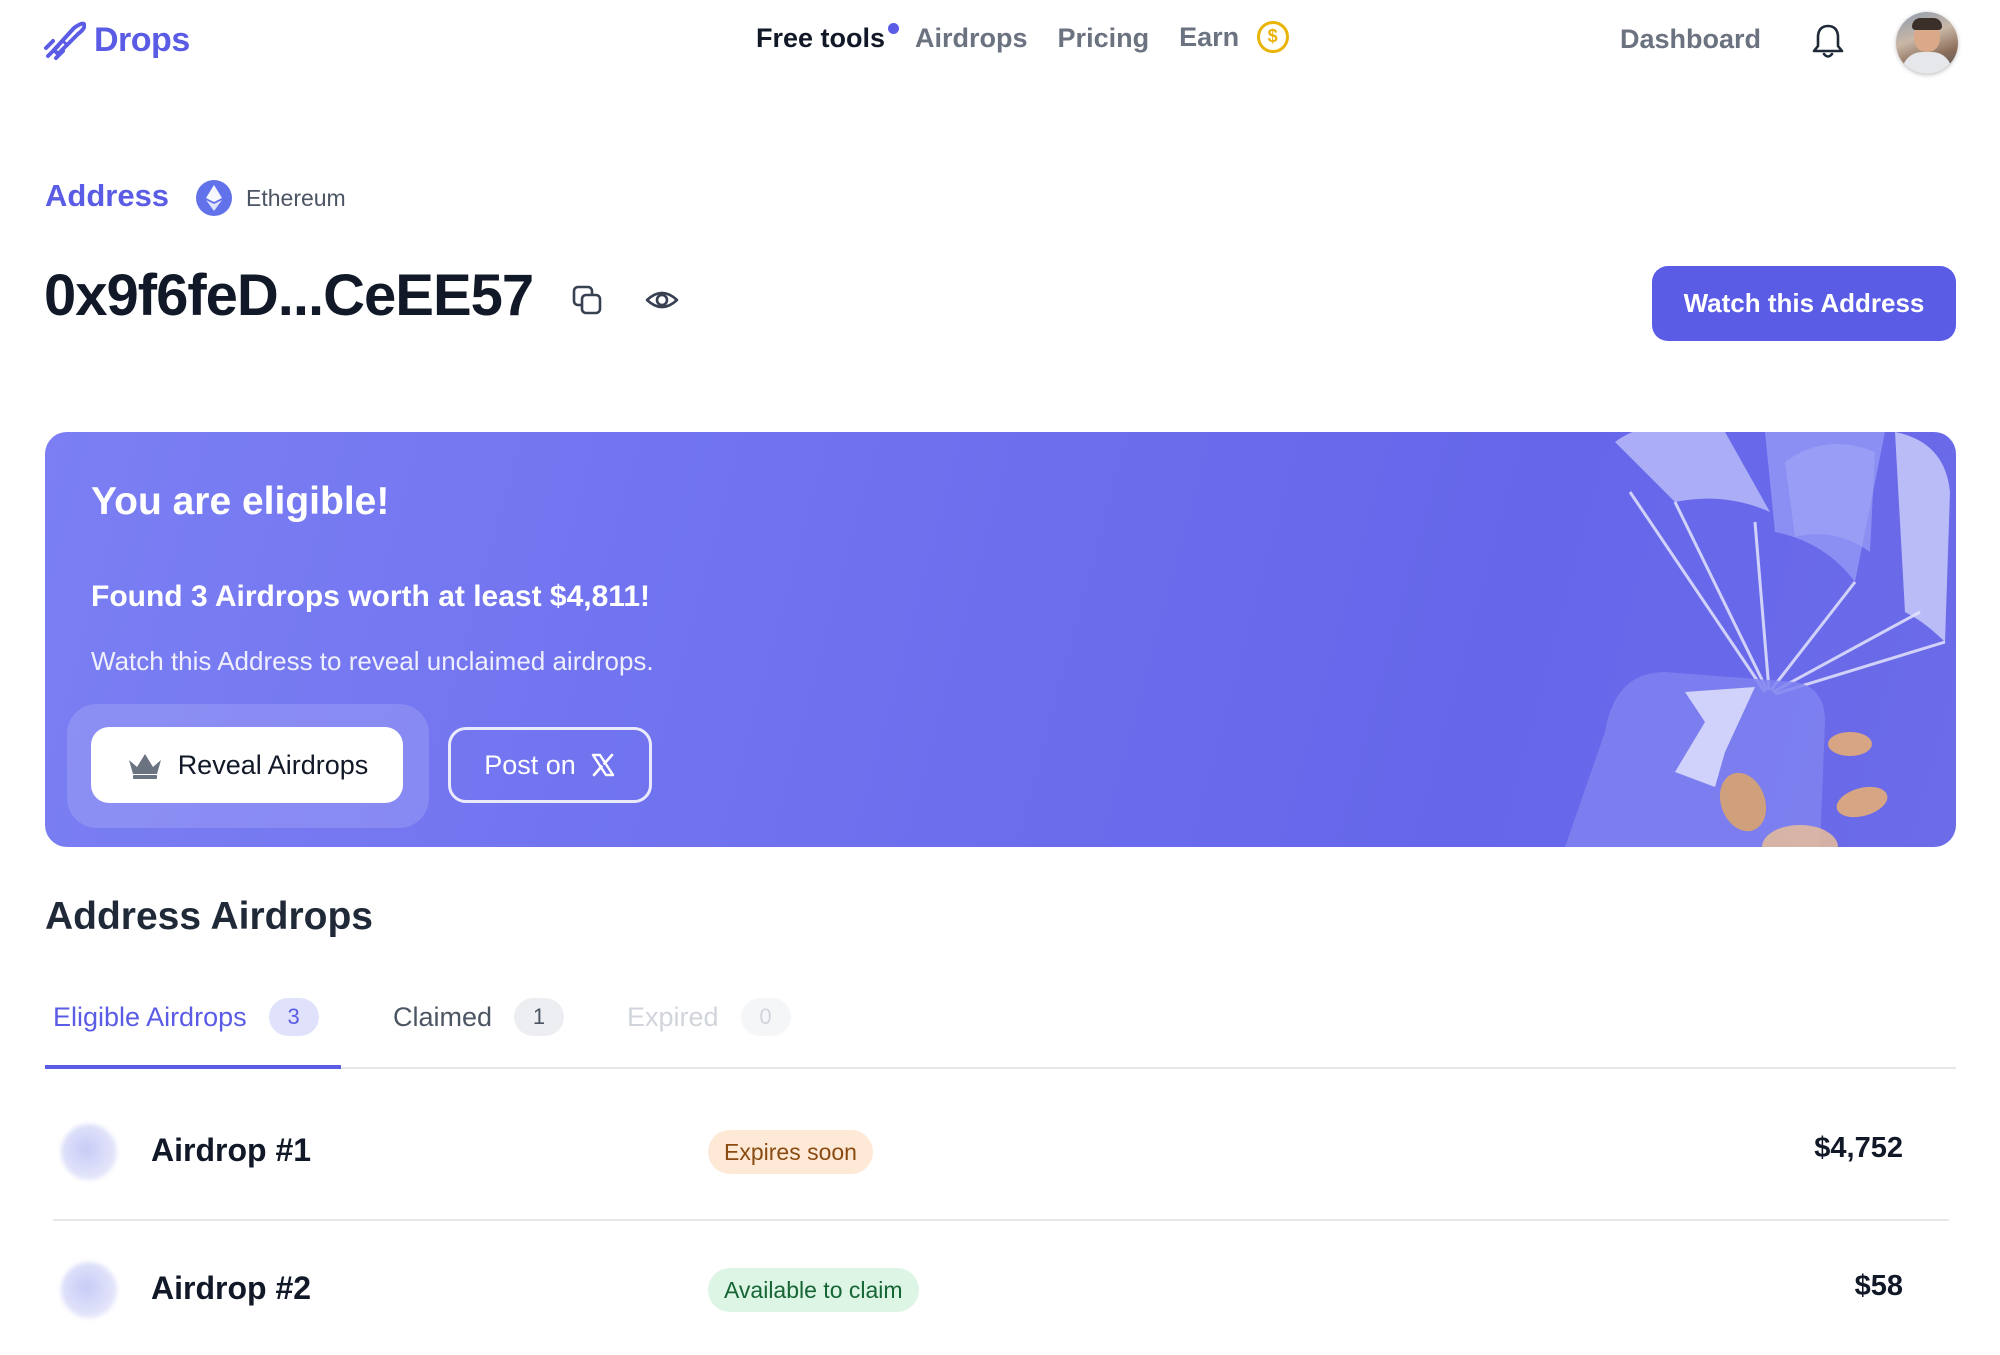 The image size is (2000, 1355). What do you see at coordinates (240, 501) in the screenshot?
I see `banner-title: You are eligible!` at bounding box center [240, 501].